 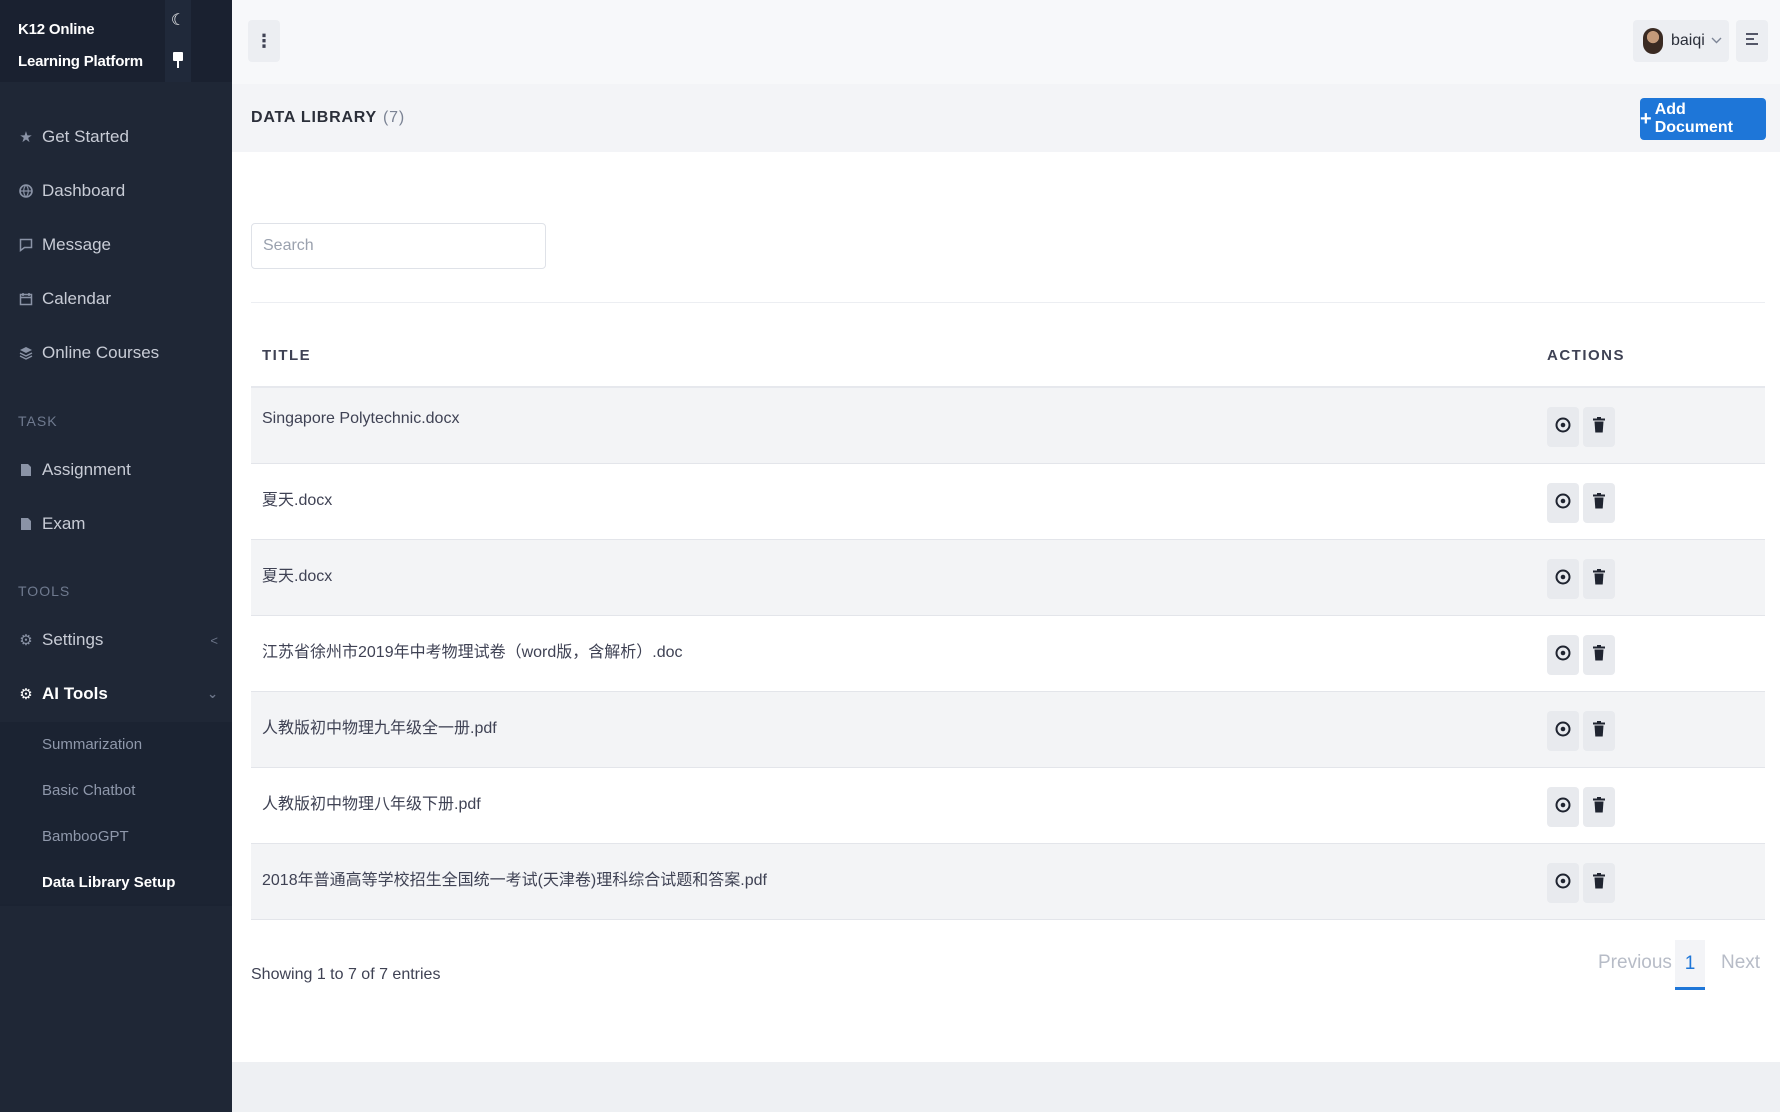 I want to click on menu-toggle-button, so click(x=1752, y=41).